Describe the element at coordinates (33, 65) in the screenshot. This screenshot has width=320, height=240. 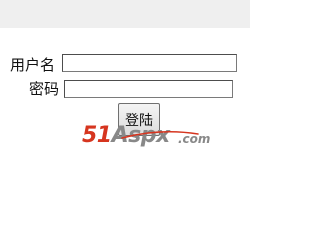
I see `username-label: 用户名` at that location.